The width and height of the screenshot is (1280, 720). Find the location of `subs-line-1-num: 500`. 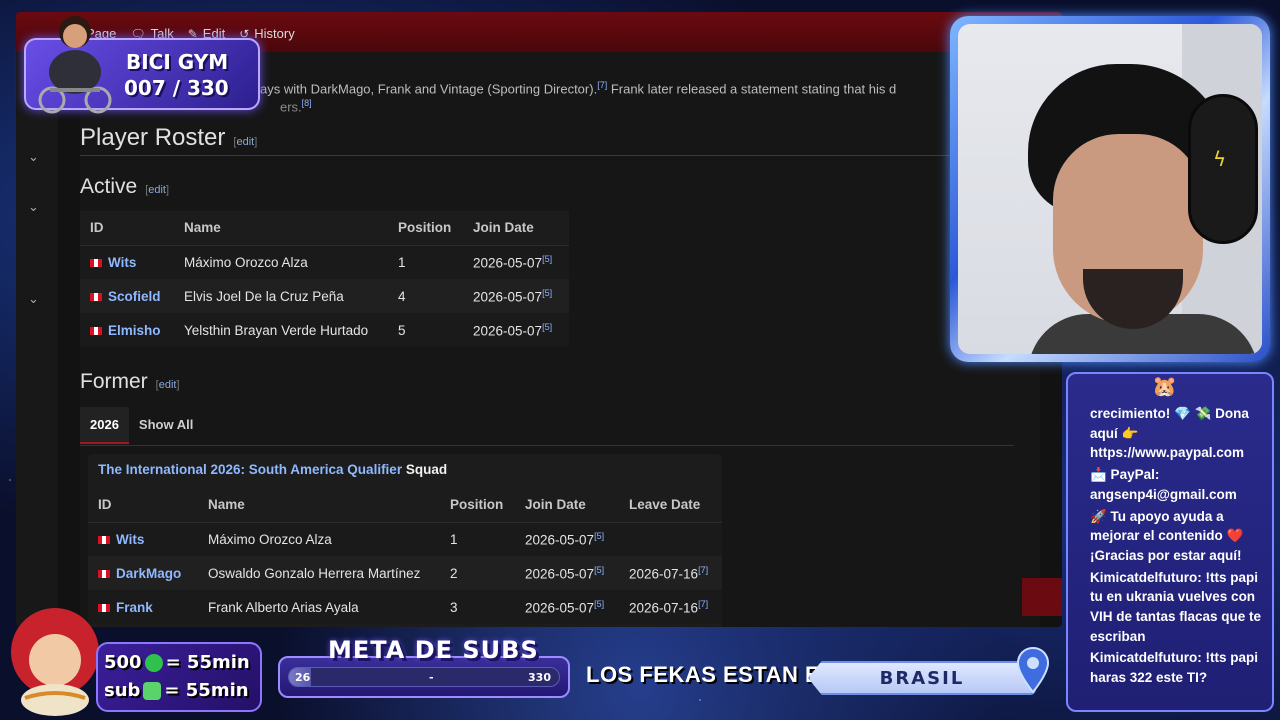

subs-line-1-num: 500 is located at coordinates (123, 662).